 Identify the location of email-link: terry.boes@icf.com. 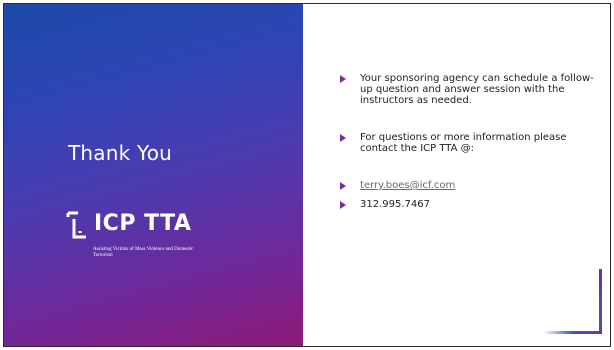
(407, 185).